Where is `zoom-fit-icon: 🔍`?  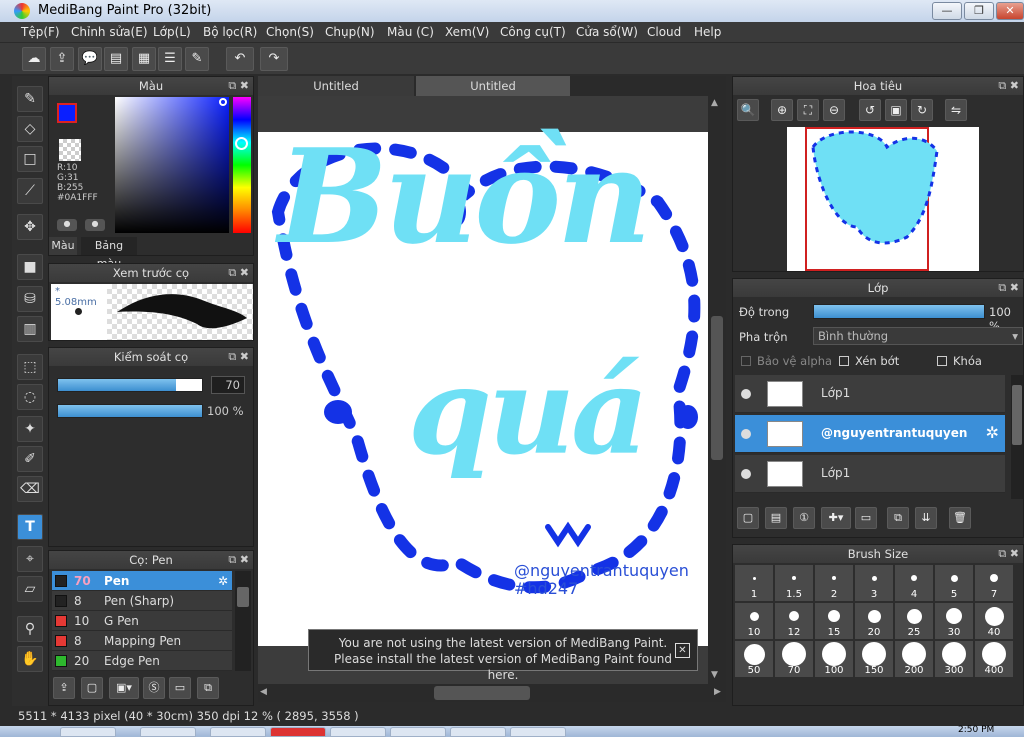
zoom-fit-icon: 🔍 is located at coordinates (748, 110).